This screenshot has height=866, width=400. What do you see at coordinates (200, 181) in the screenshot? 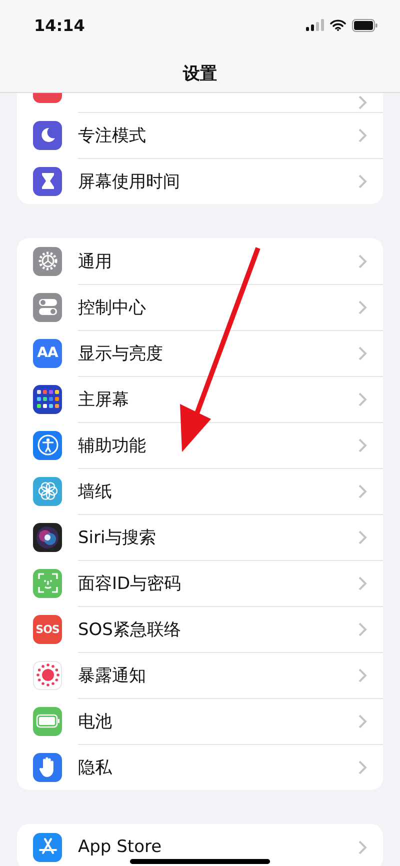
I see `settings-row: 屏幕使用时间` at bounding box center [200, 181].